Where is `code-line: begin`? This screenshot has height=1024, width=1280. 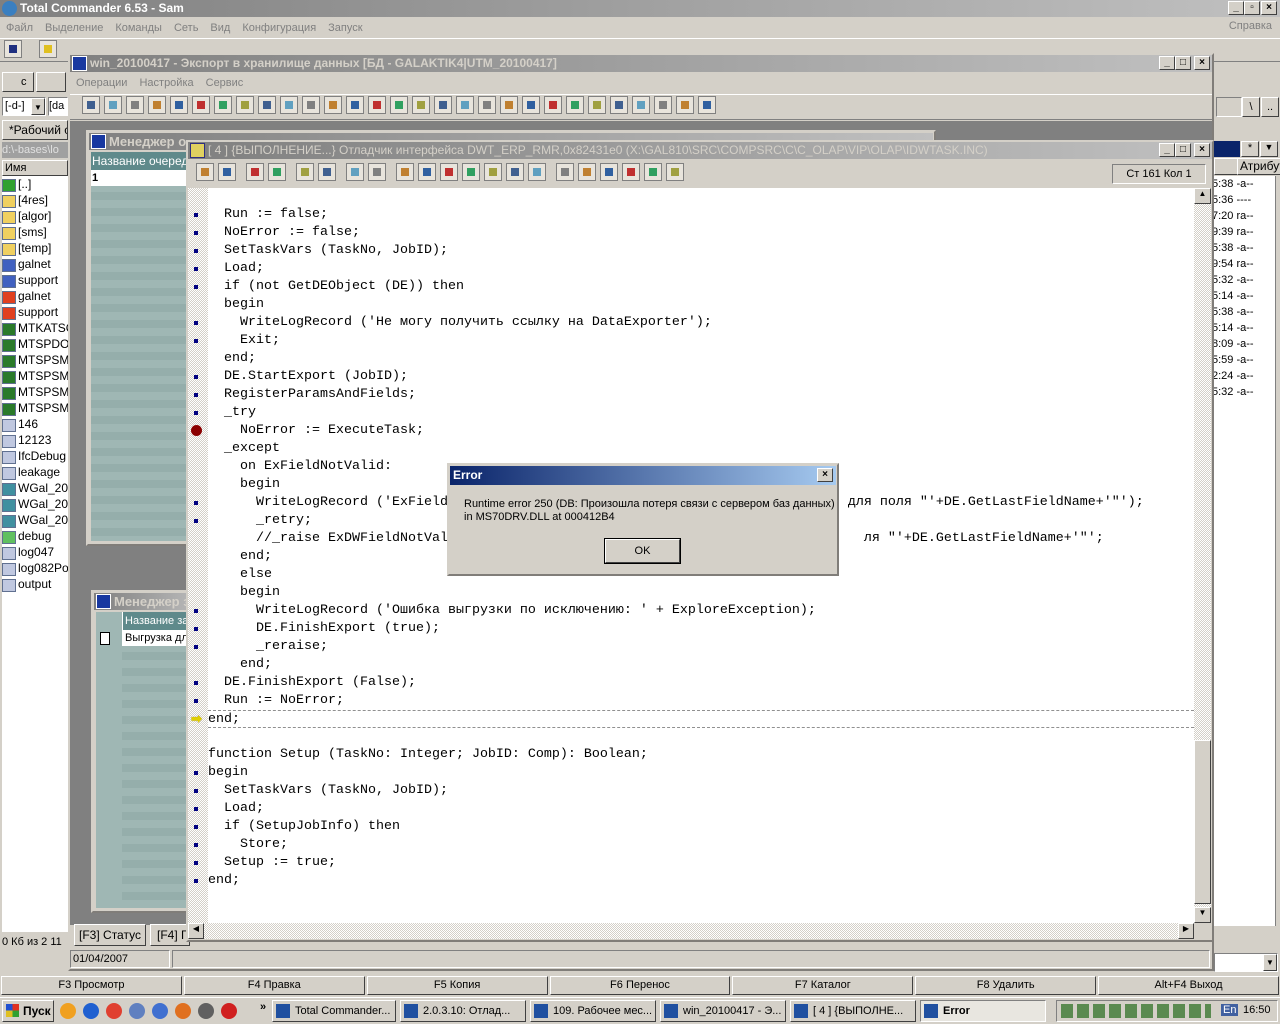
code-line: begin is located at coordinates (701, 593).